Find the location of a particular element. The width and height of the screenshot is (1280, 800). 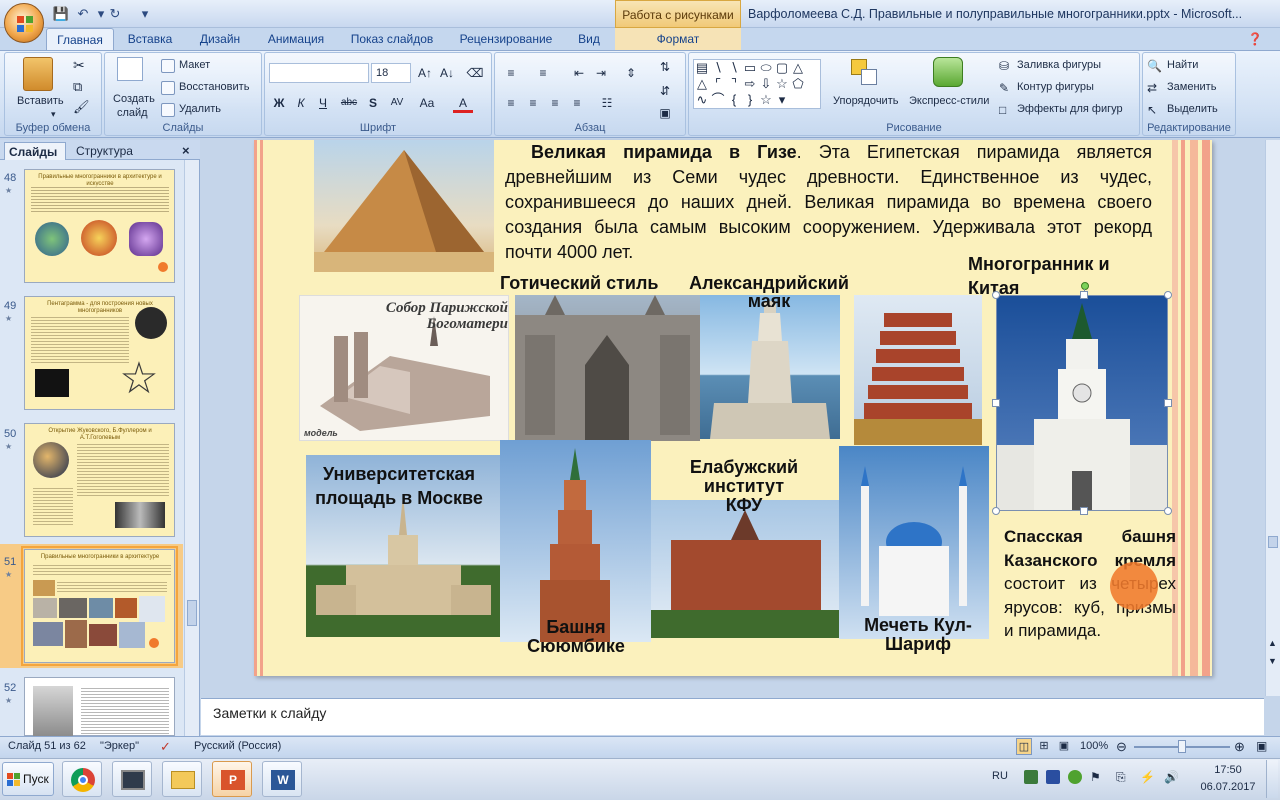

char-spacing-button: AV is located at coordinates (397, 103).